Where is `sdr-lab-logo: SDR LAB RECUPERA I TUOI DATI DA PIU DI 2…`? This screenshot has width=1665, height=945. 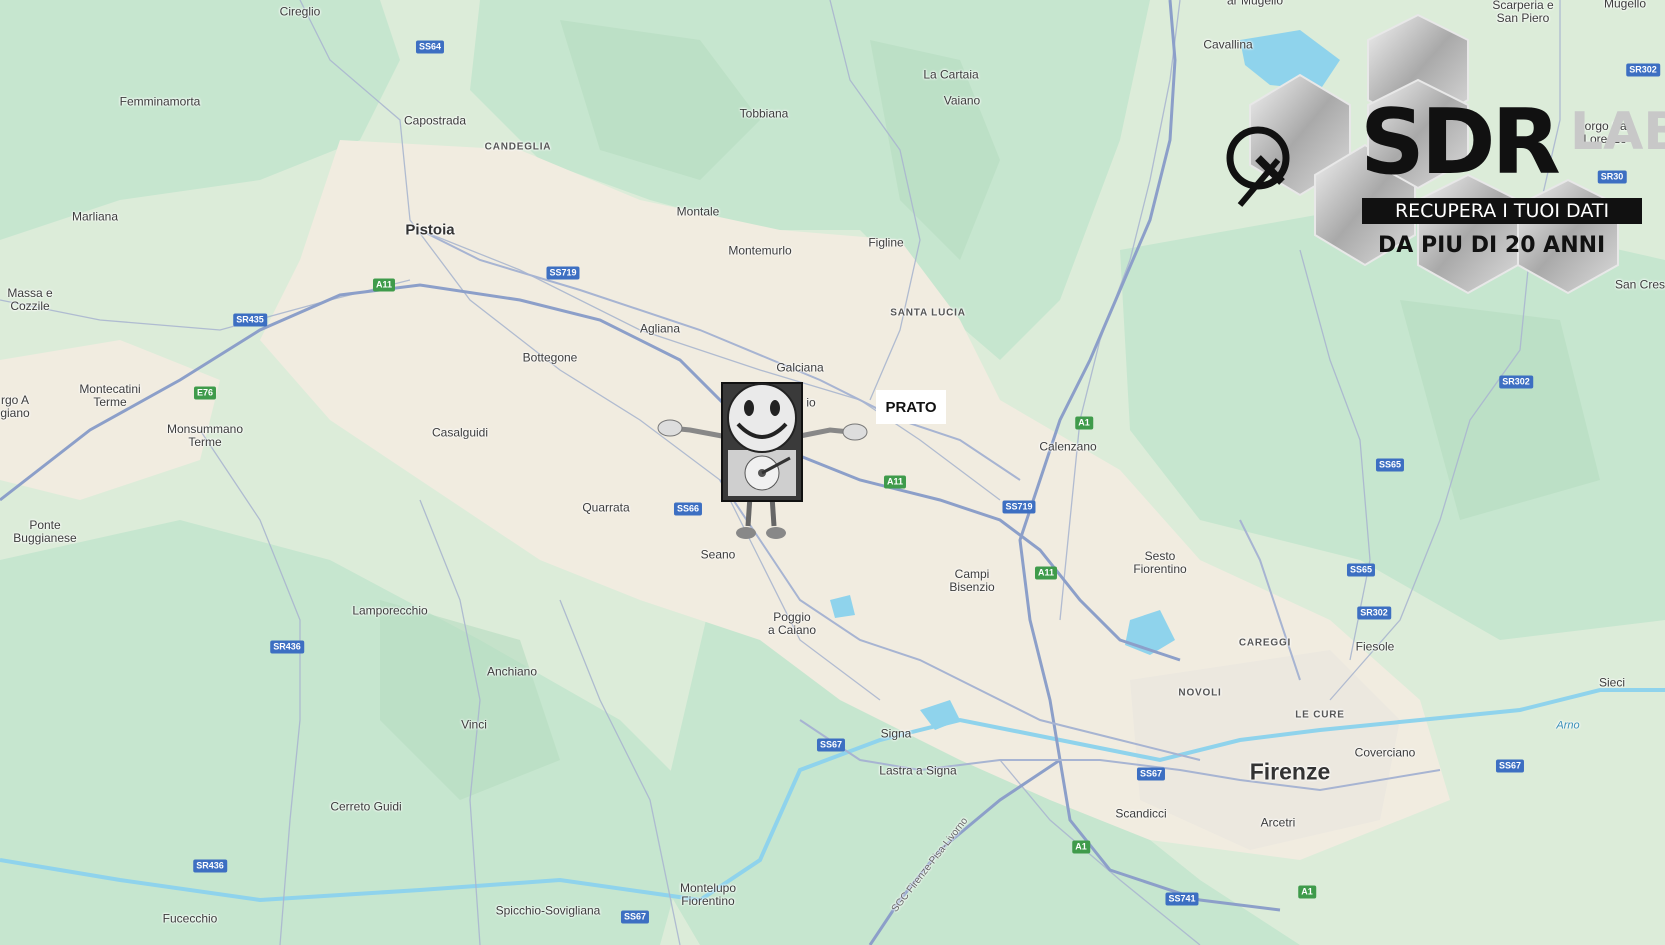 sdr-lab-logo: SDR LAB RECUPERA I TUOI DATI DA PIU DI 2… is located at coordinates (1432, 167).